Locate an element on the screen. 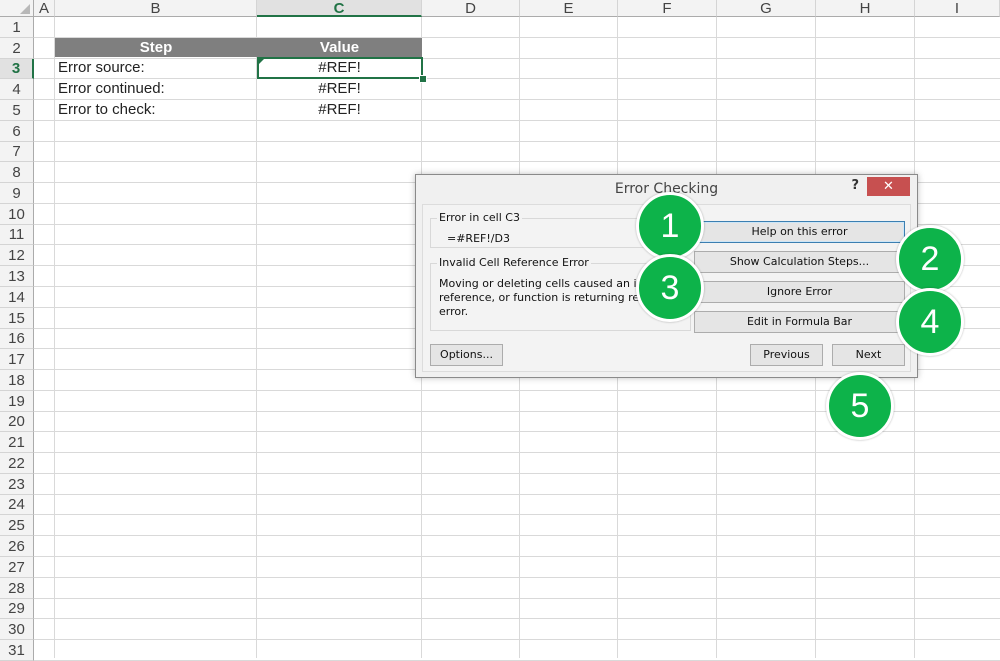 The width and height of the screenshot is (1000, 661). row-header-7: 7 is located at coordinates (17, 152).